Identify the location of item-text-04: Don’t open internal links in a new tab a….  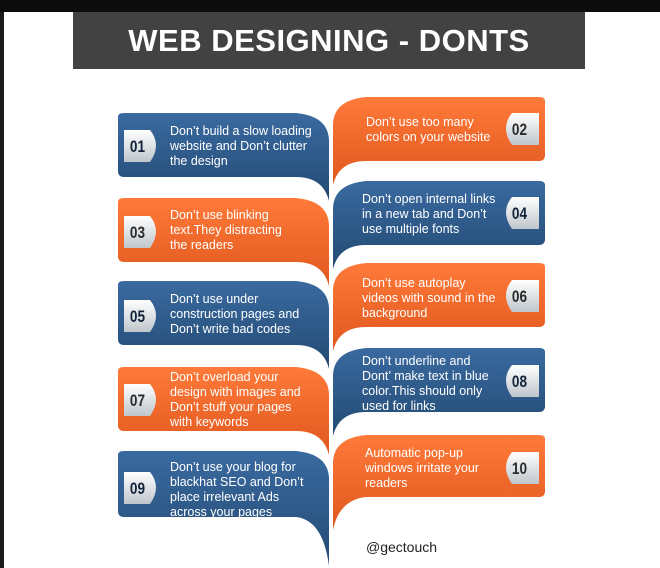
(429, 214).